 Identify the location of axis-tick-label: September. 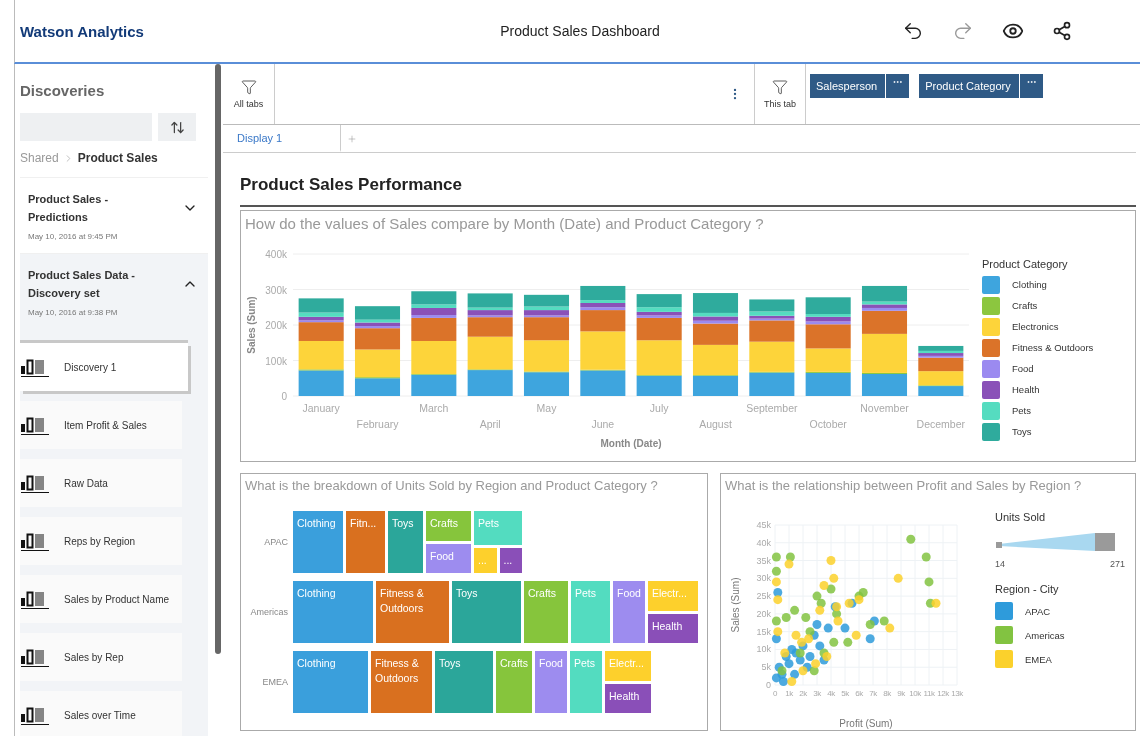
(772, 408).